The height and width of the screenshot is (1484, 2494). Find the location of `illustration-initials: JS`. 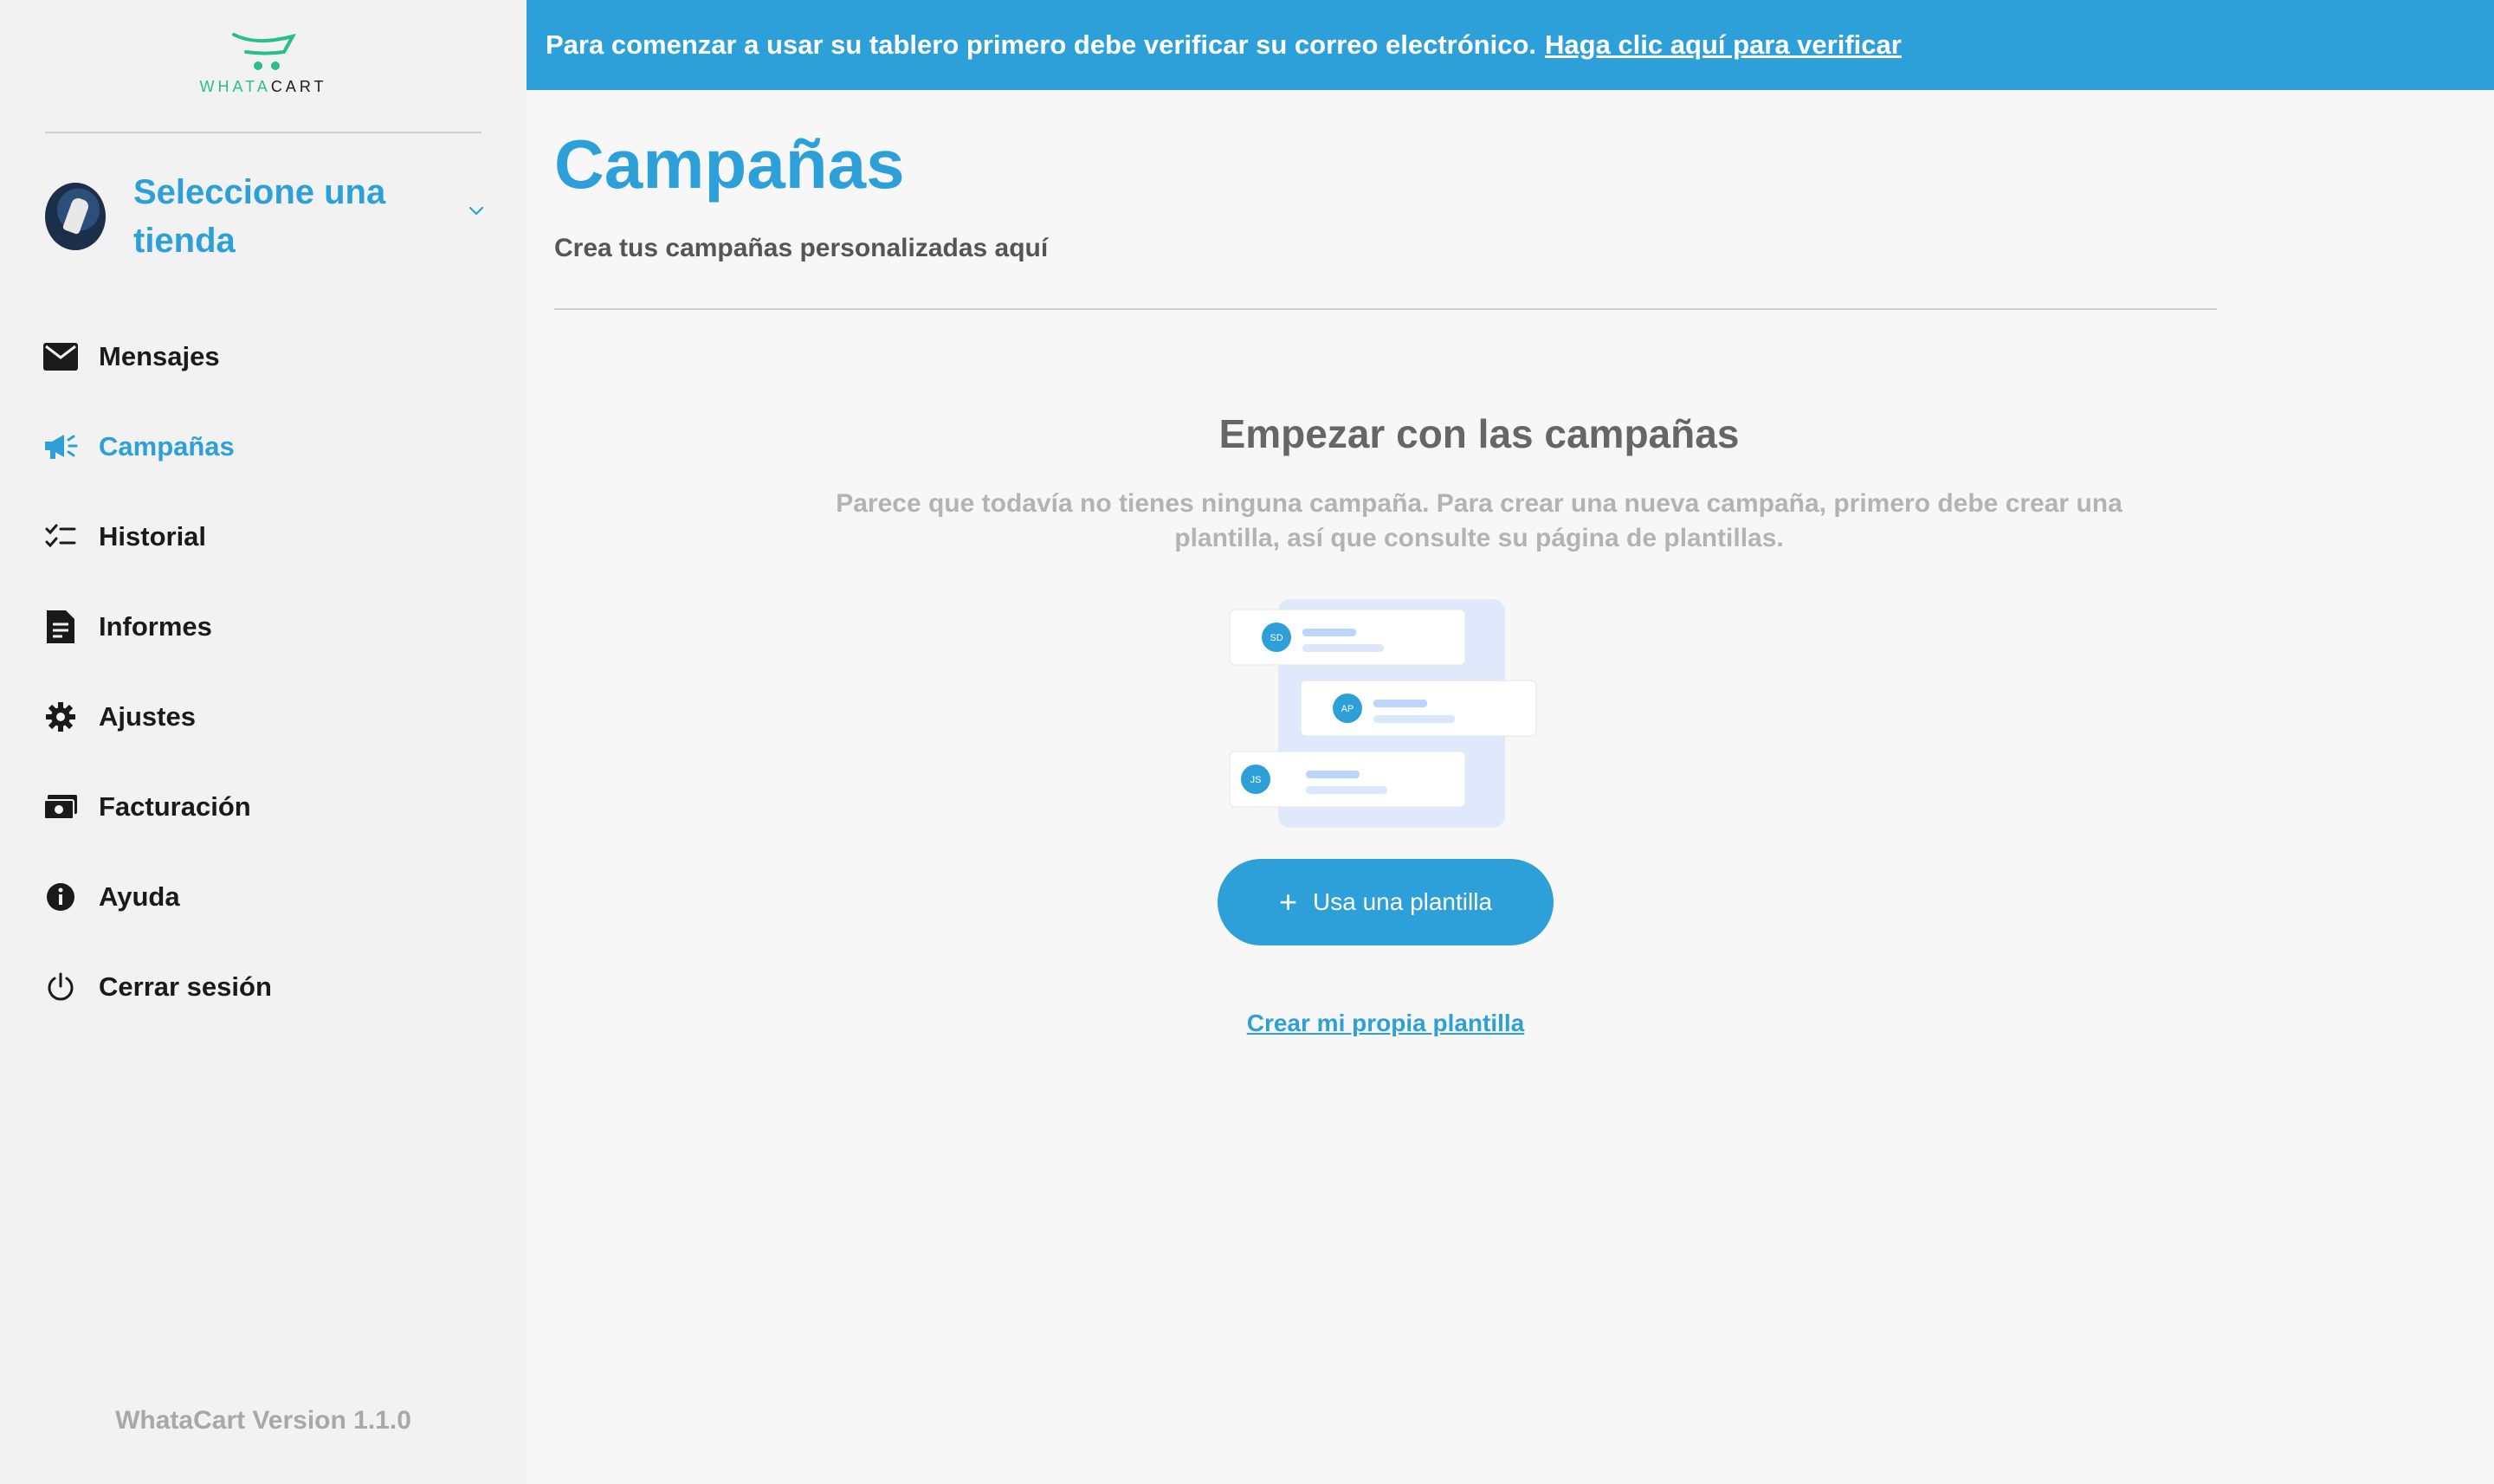

illustration-initials: JS is located at coordinates (1256, 780).